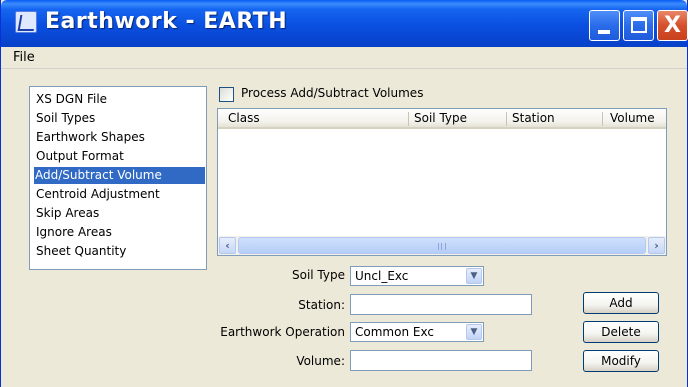 The height and width of the screenshot is (387, 688). What do you see at coordinates (166, 21) in the screenshot?
I see `window-title: Earthwork - EARTH` at bounding box center [166, 21].